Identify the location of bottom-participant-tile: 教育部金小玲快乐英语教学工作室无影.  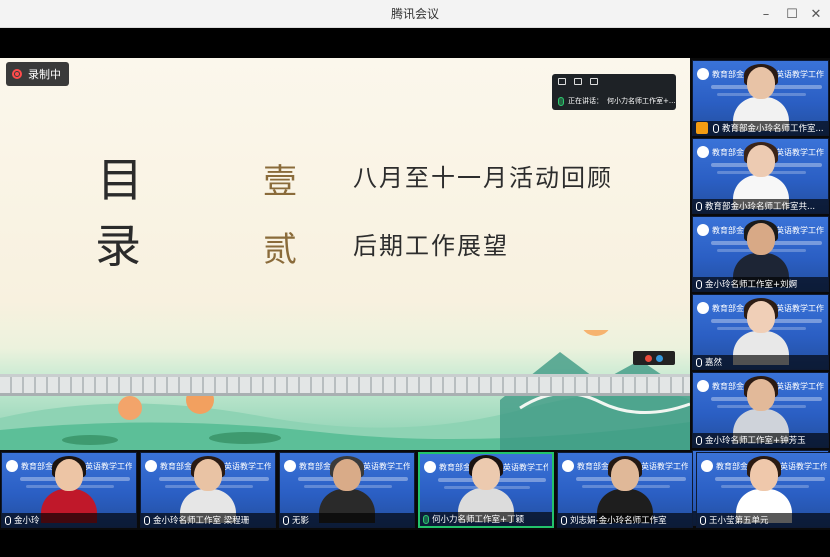
(347, 490).